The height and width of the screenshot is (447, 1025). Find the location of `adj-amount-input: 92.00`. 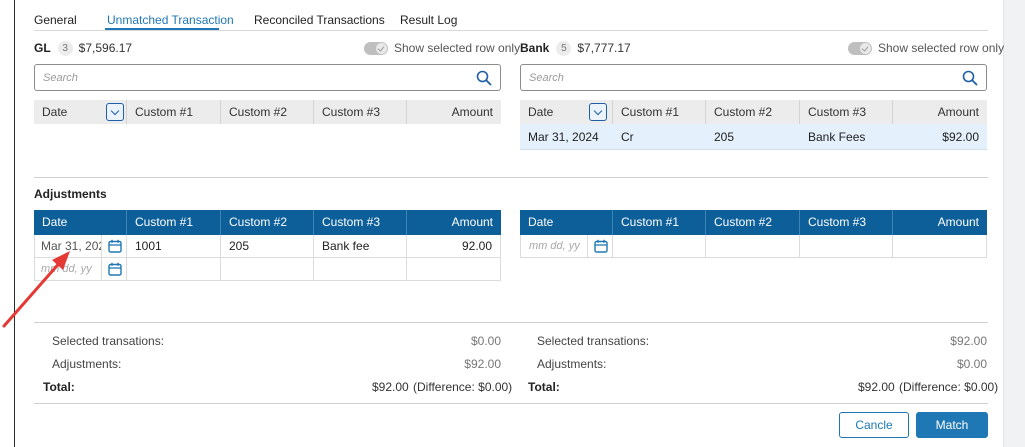

adj-amount-input: 92.00 is located at coordinates (454, 246).